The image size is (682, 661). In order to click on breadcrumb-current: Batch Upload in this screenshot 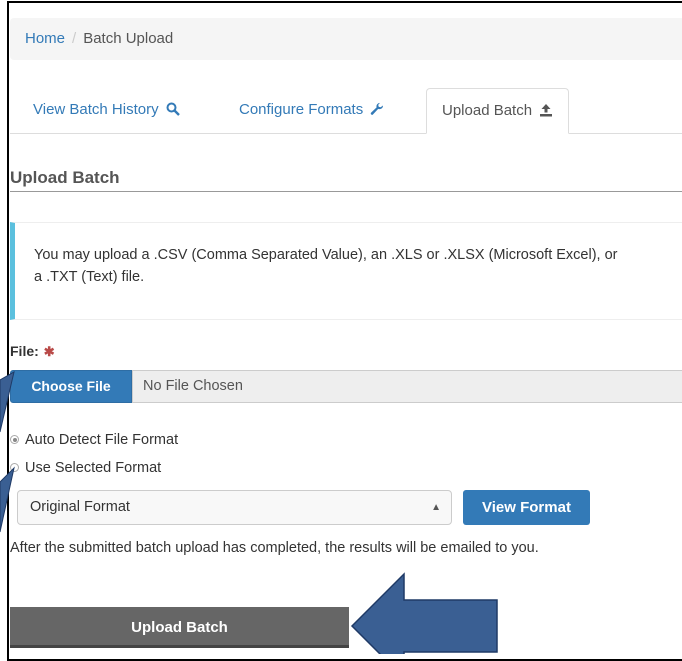, I will do `click(128, 38)`.